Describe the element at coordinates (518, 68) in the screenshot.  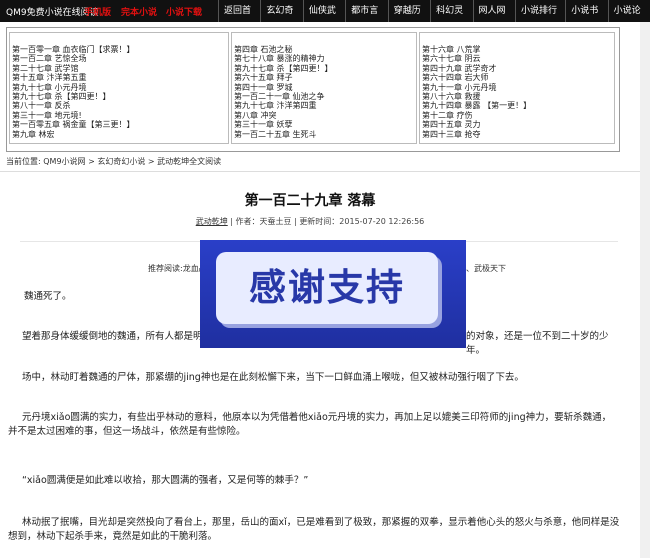
I see `chapter-link: 第四十九章 武学奇才` at that location.